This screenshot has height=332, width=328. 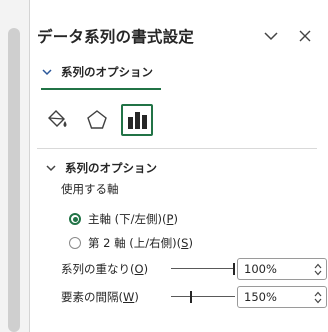 I want to click on primary-axis-label: 主軸 (下/左側)(P), so click(x=133, y=219).